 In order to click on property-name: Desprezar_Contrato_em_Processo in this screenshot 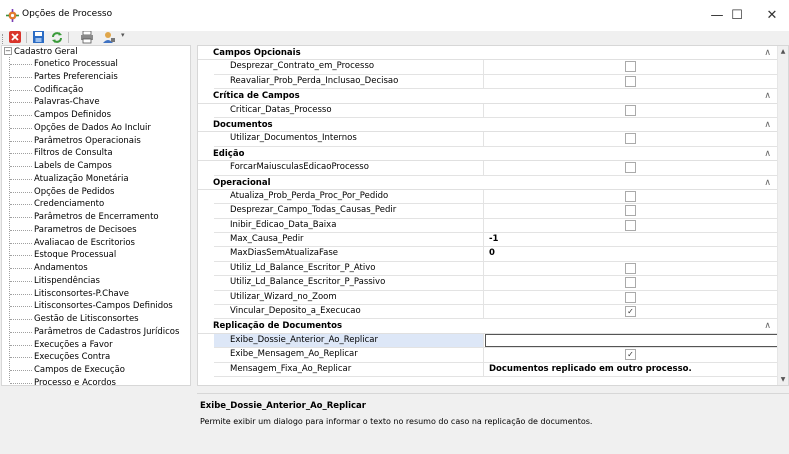, I will do `click(349, 67)`.